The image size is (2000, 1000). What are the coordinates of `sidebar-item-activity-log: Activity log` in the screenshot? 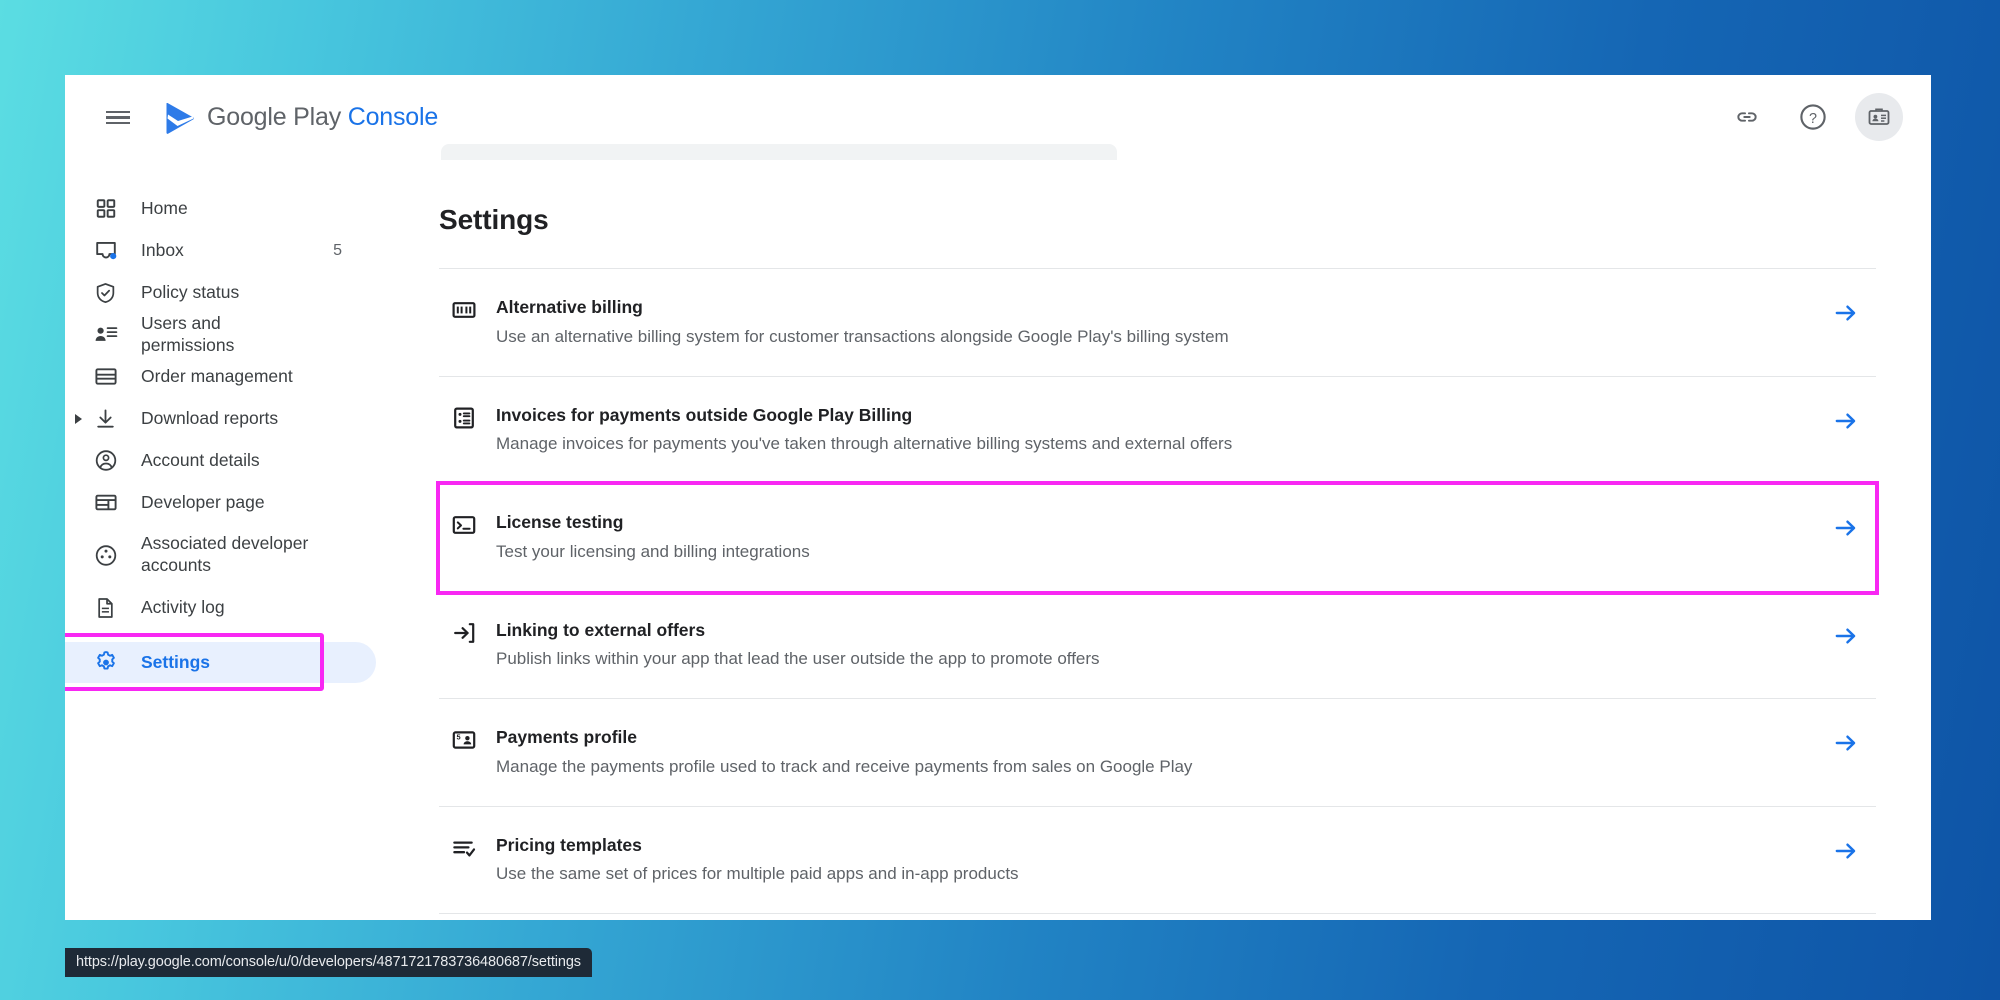 It's located at (220, 607).